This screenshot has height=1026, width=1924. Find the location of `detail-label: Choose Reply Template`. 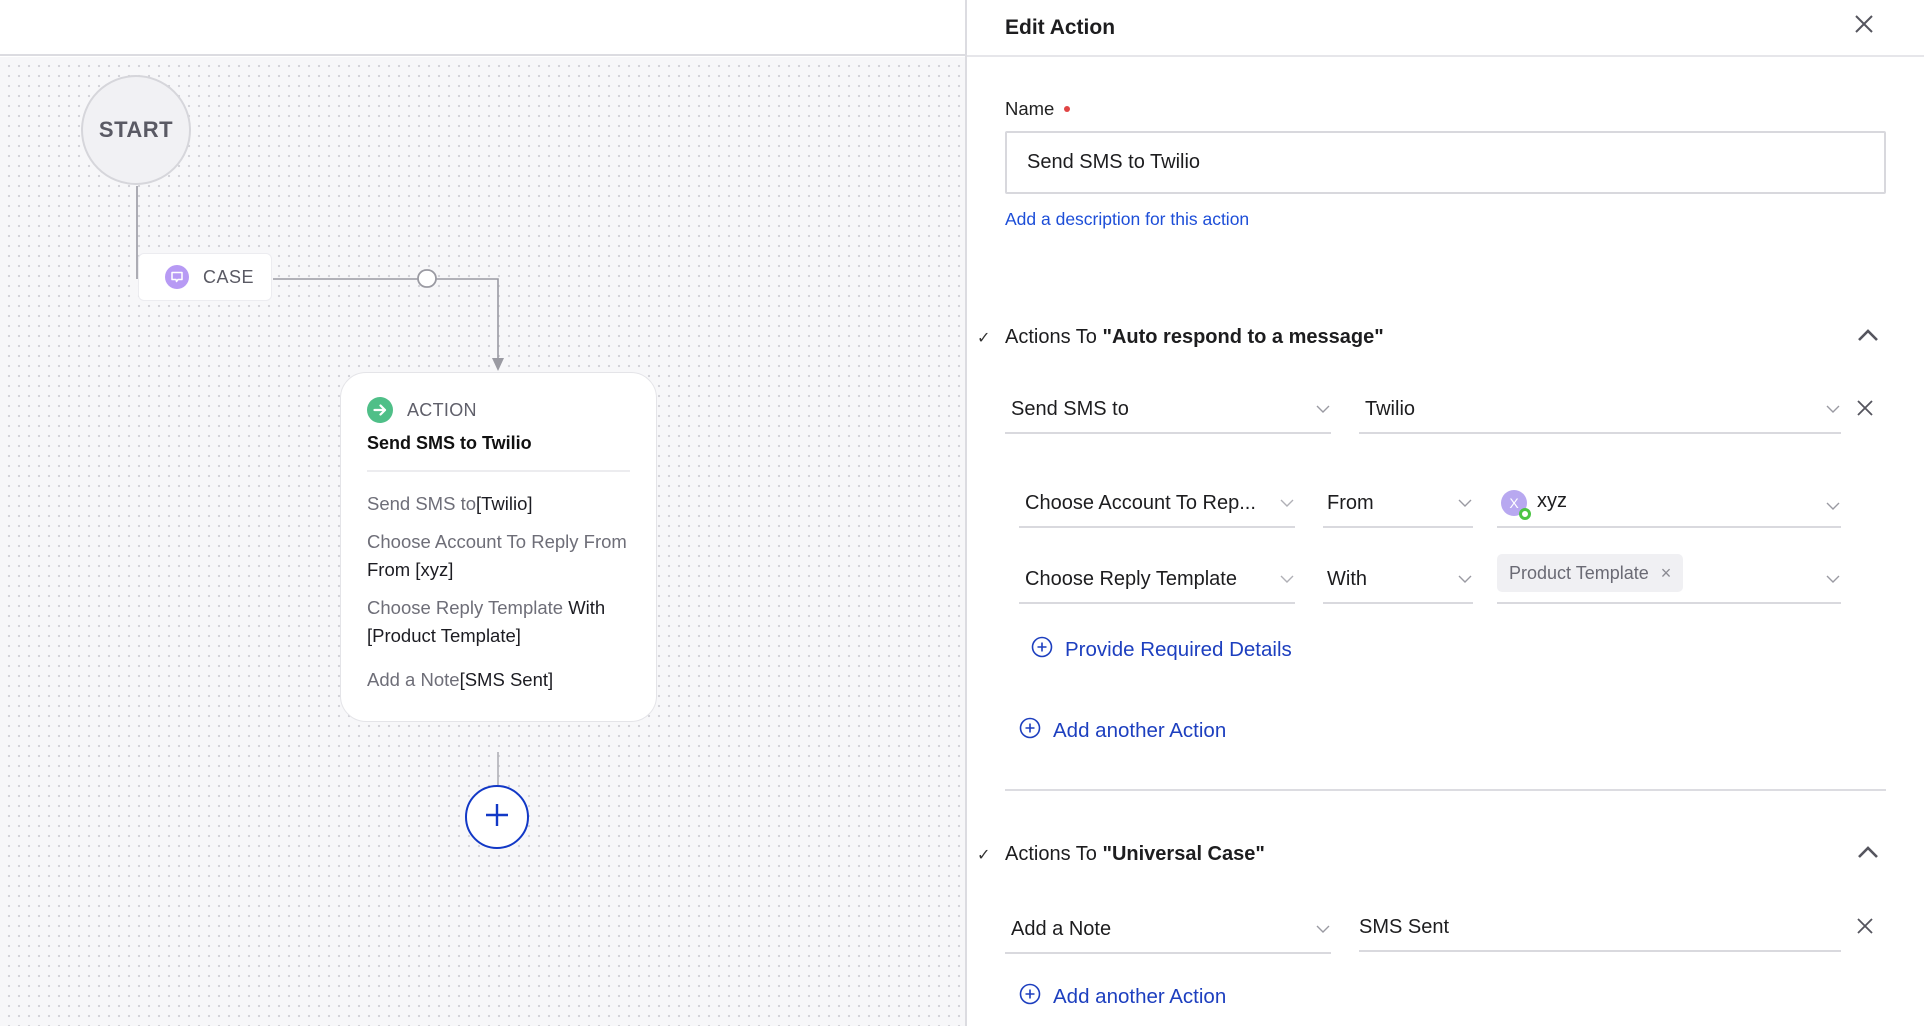

detail-label: Choose Reply Template is located at coordinates (465, 607).